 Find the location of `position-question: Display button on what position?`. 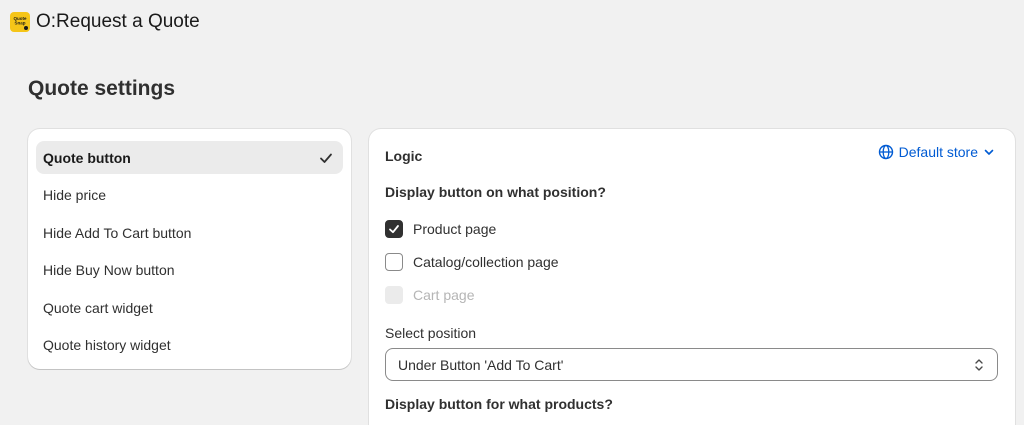

position-question: Display button on what position? is located at coordinates (495, 192).